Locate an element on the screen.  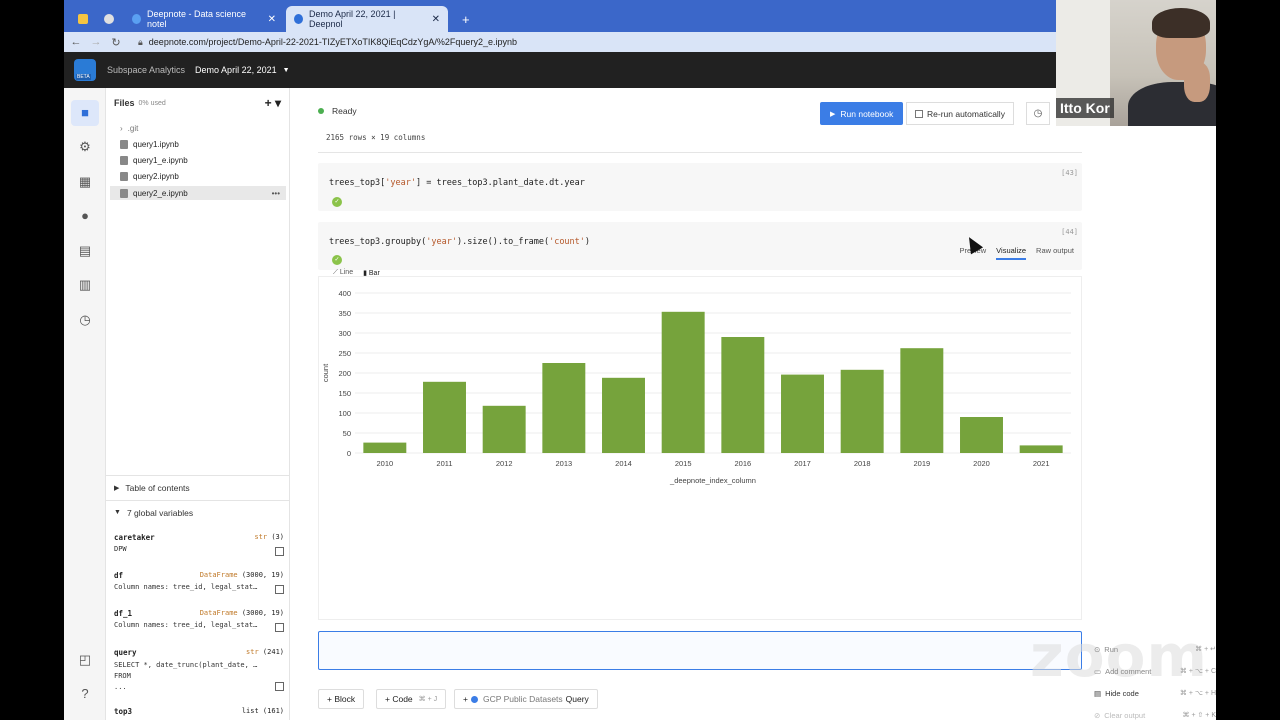
variable-size: (241) is located at coordinates (273, 652).